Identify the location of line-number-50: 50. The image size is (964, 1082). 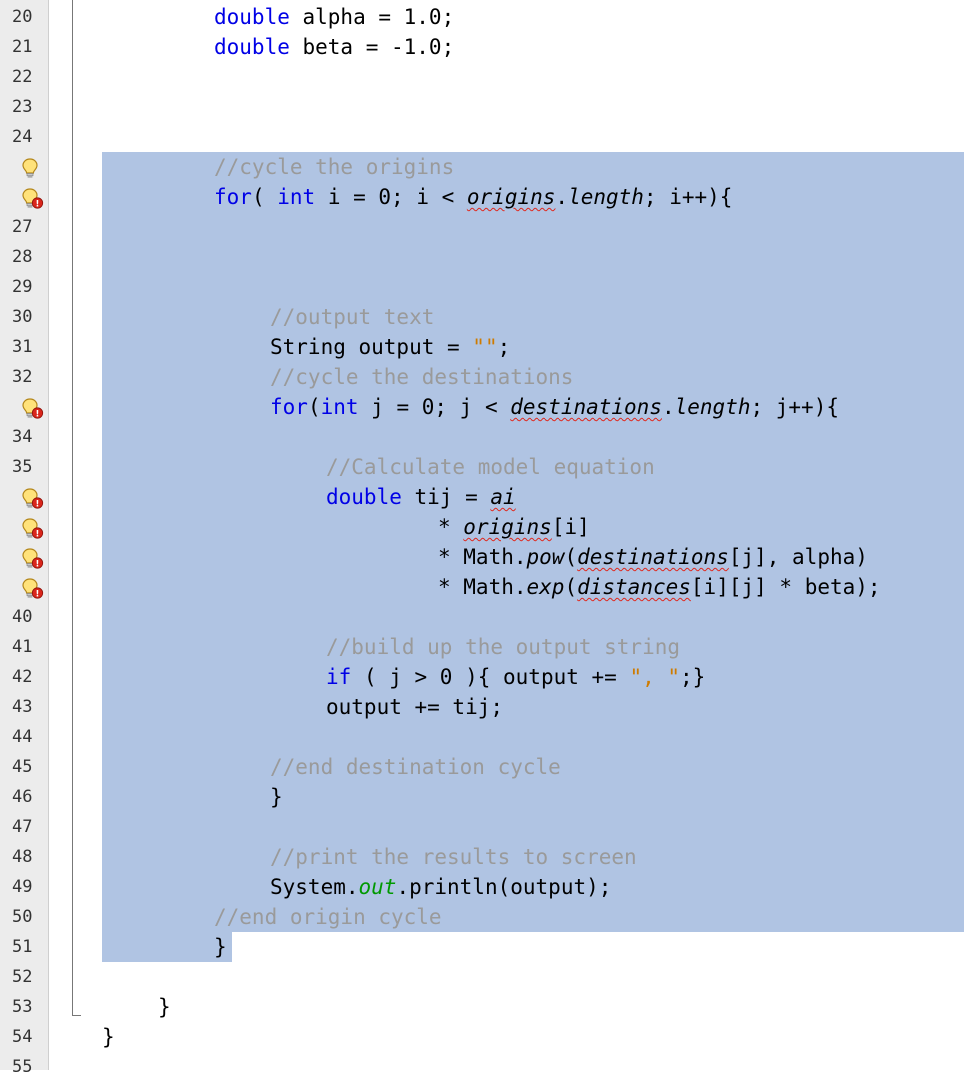
(22, 917).